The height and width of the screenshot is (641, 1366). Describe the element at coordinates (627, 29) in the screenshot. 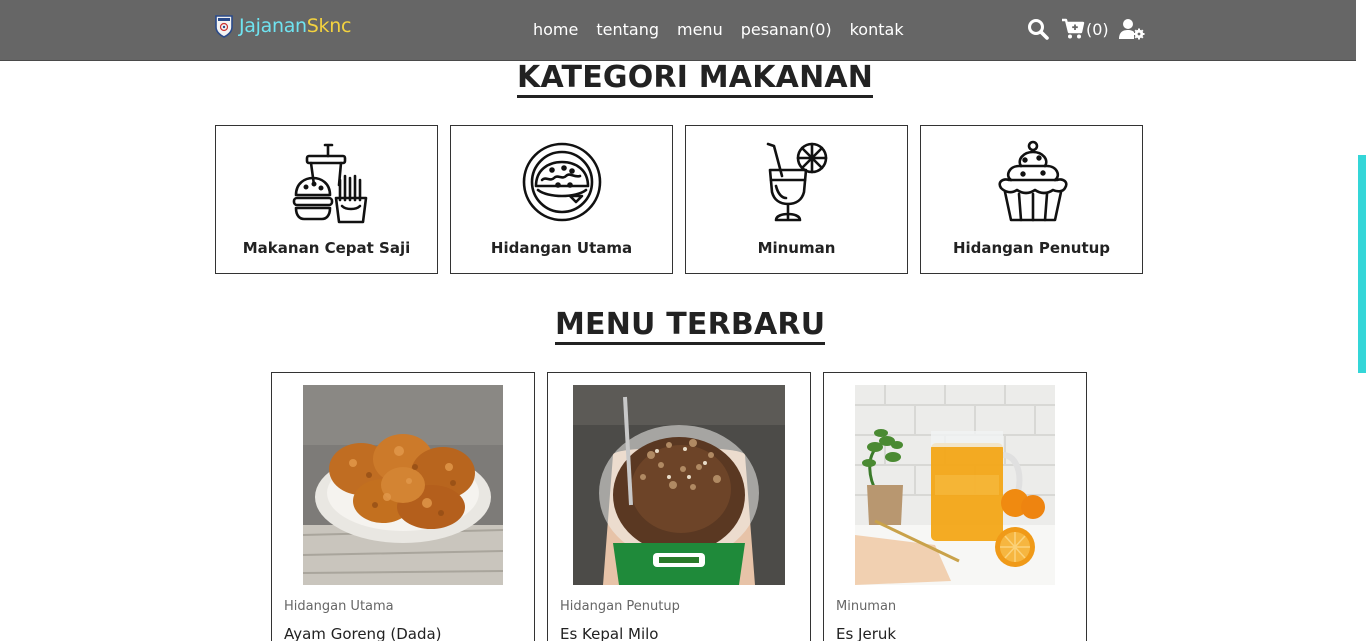

I see `nav-link-tentang: tentang` at that location.